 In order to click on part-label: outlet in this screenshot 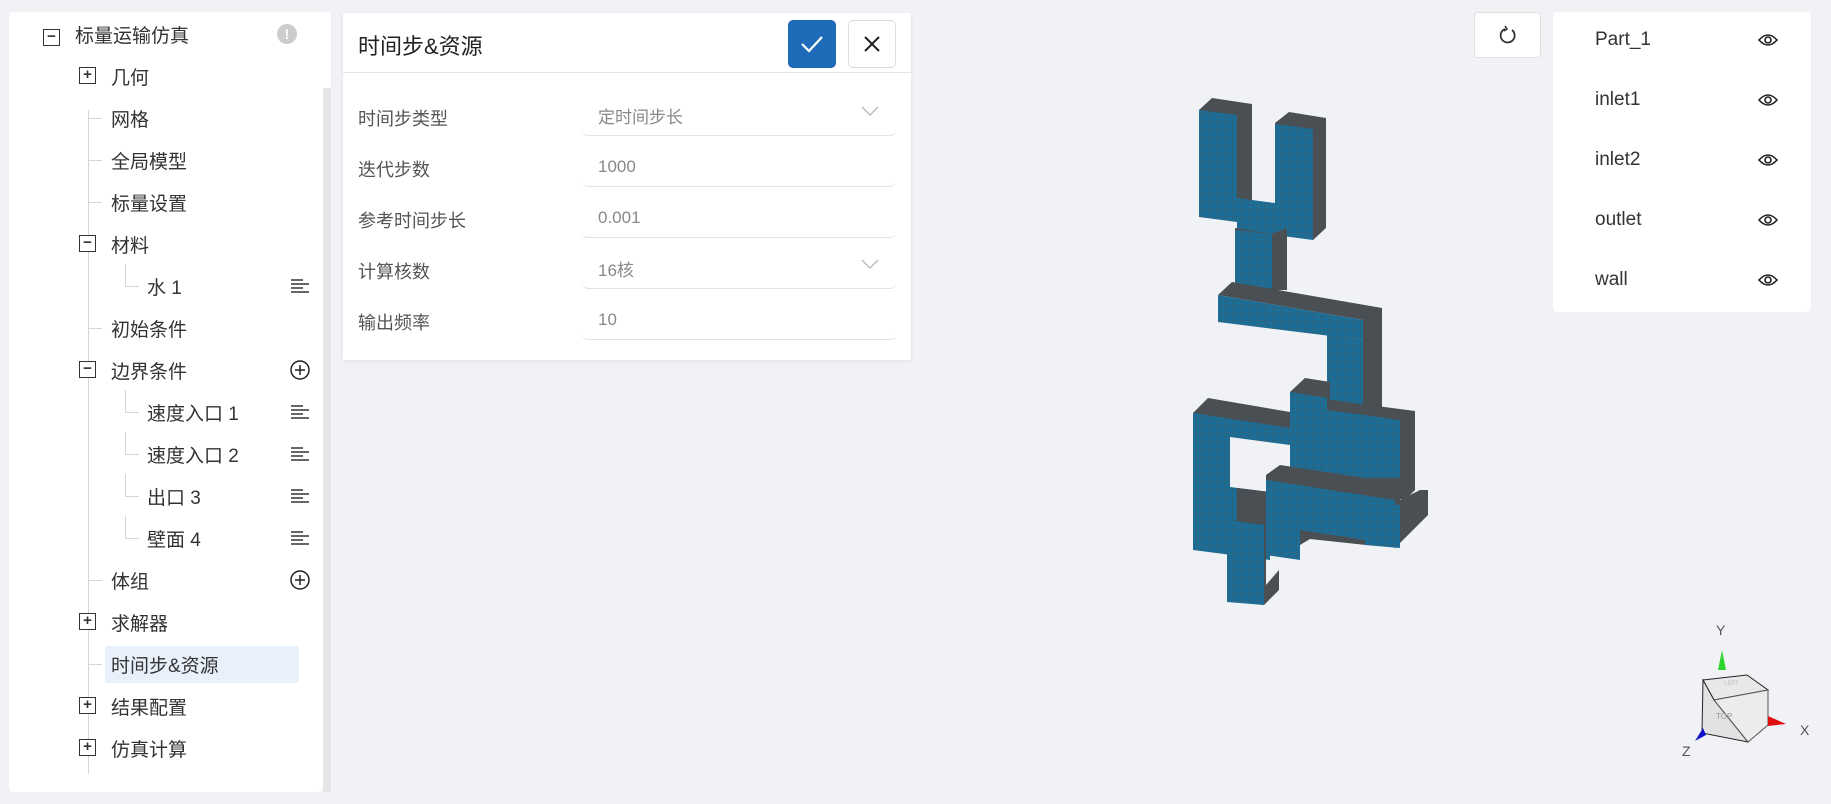, I will do `click(1618, 219)`.